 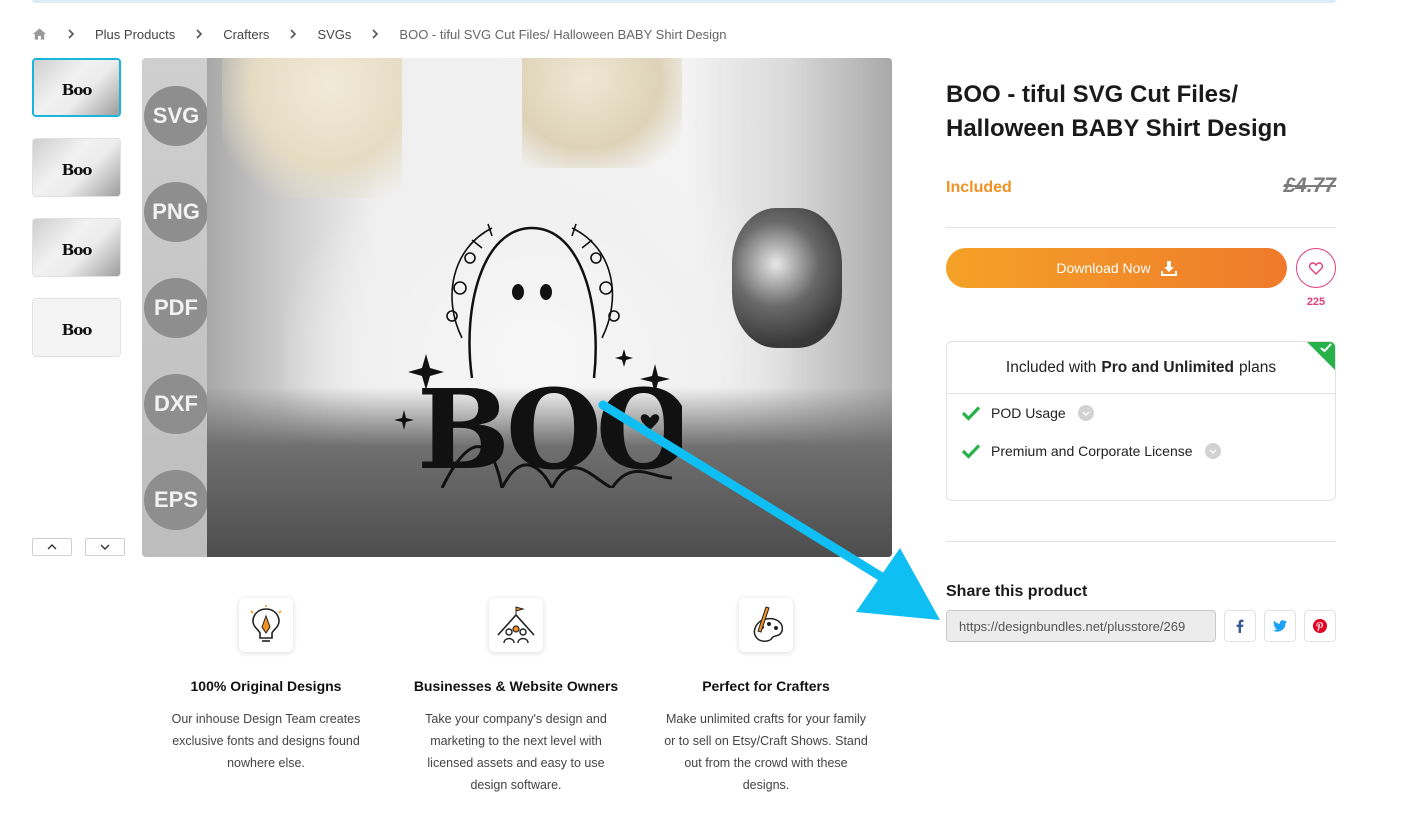 I want to click on thumbnail-list: Boo Boo Boo Boo, so click(x=77, y=218).